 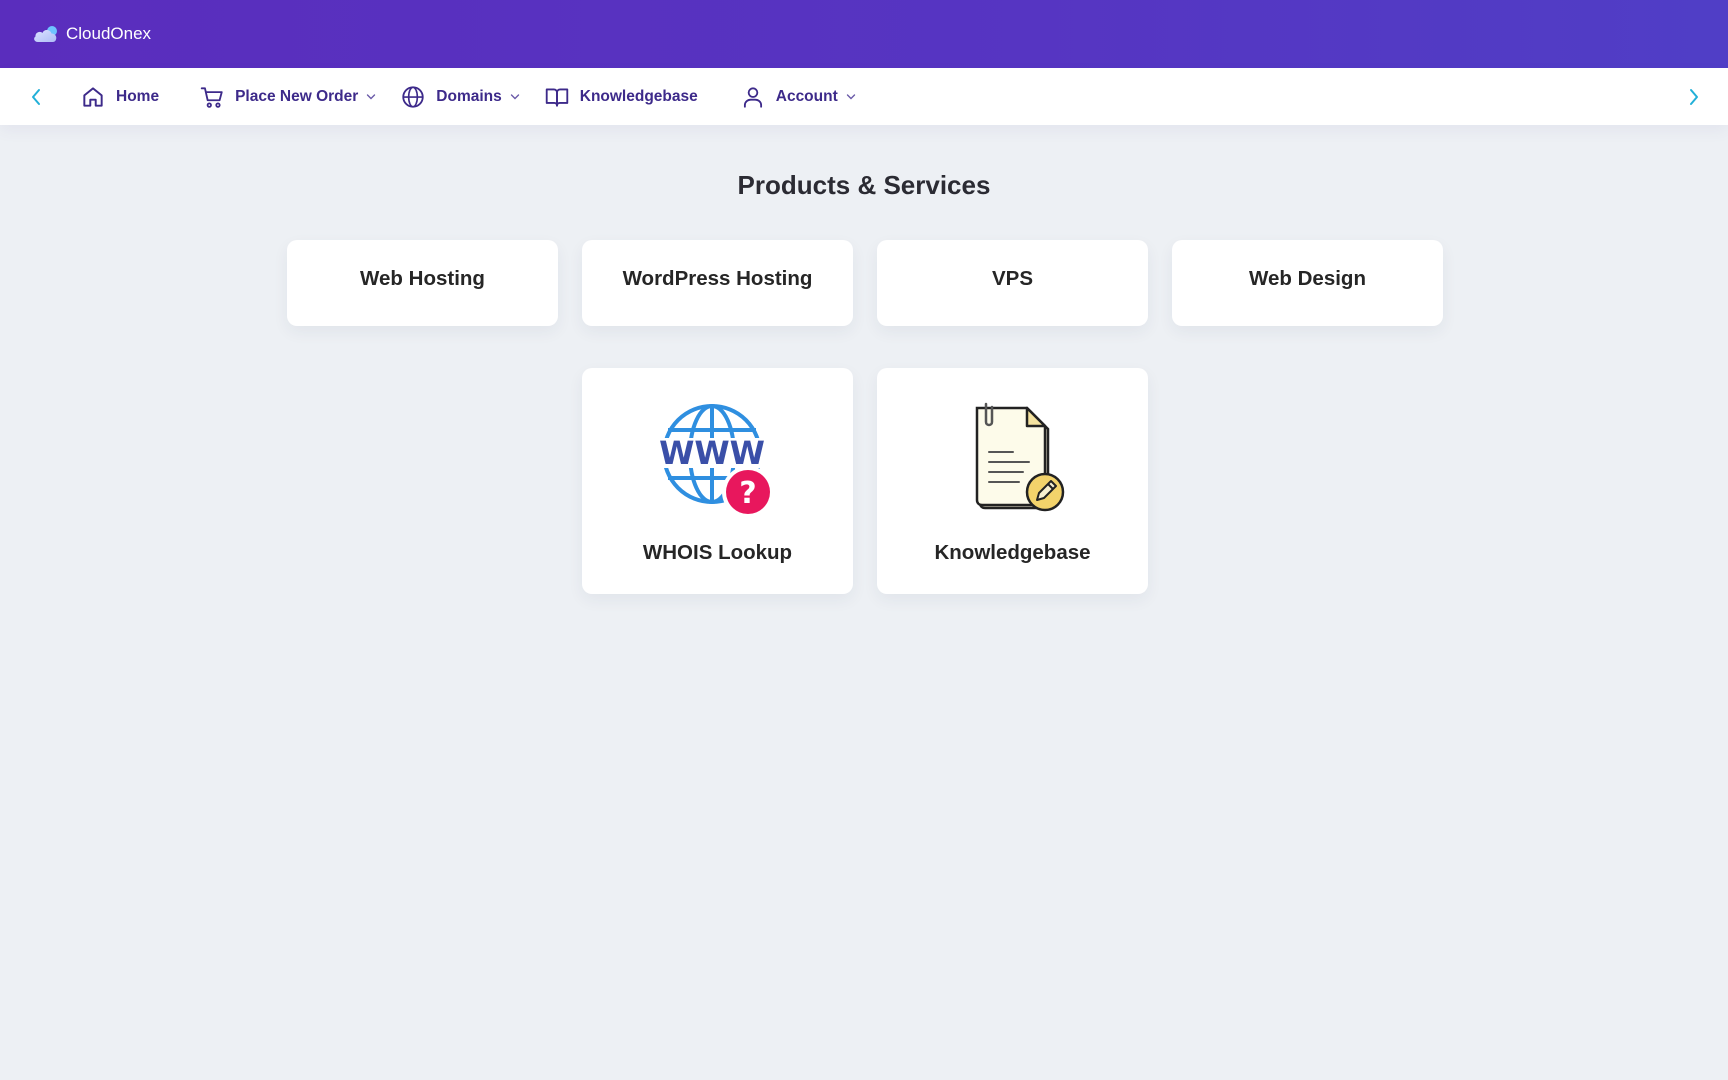 What do you see at coordinates (93, 97) in the screenshot?
I see `home-icon` at bounding box center [93, 97].